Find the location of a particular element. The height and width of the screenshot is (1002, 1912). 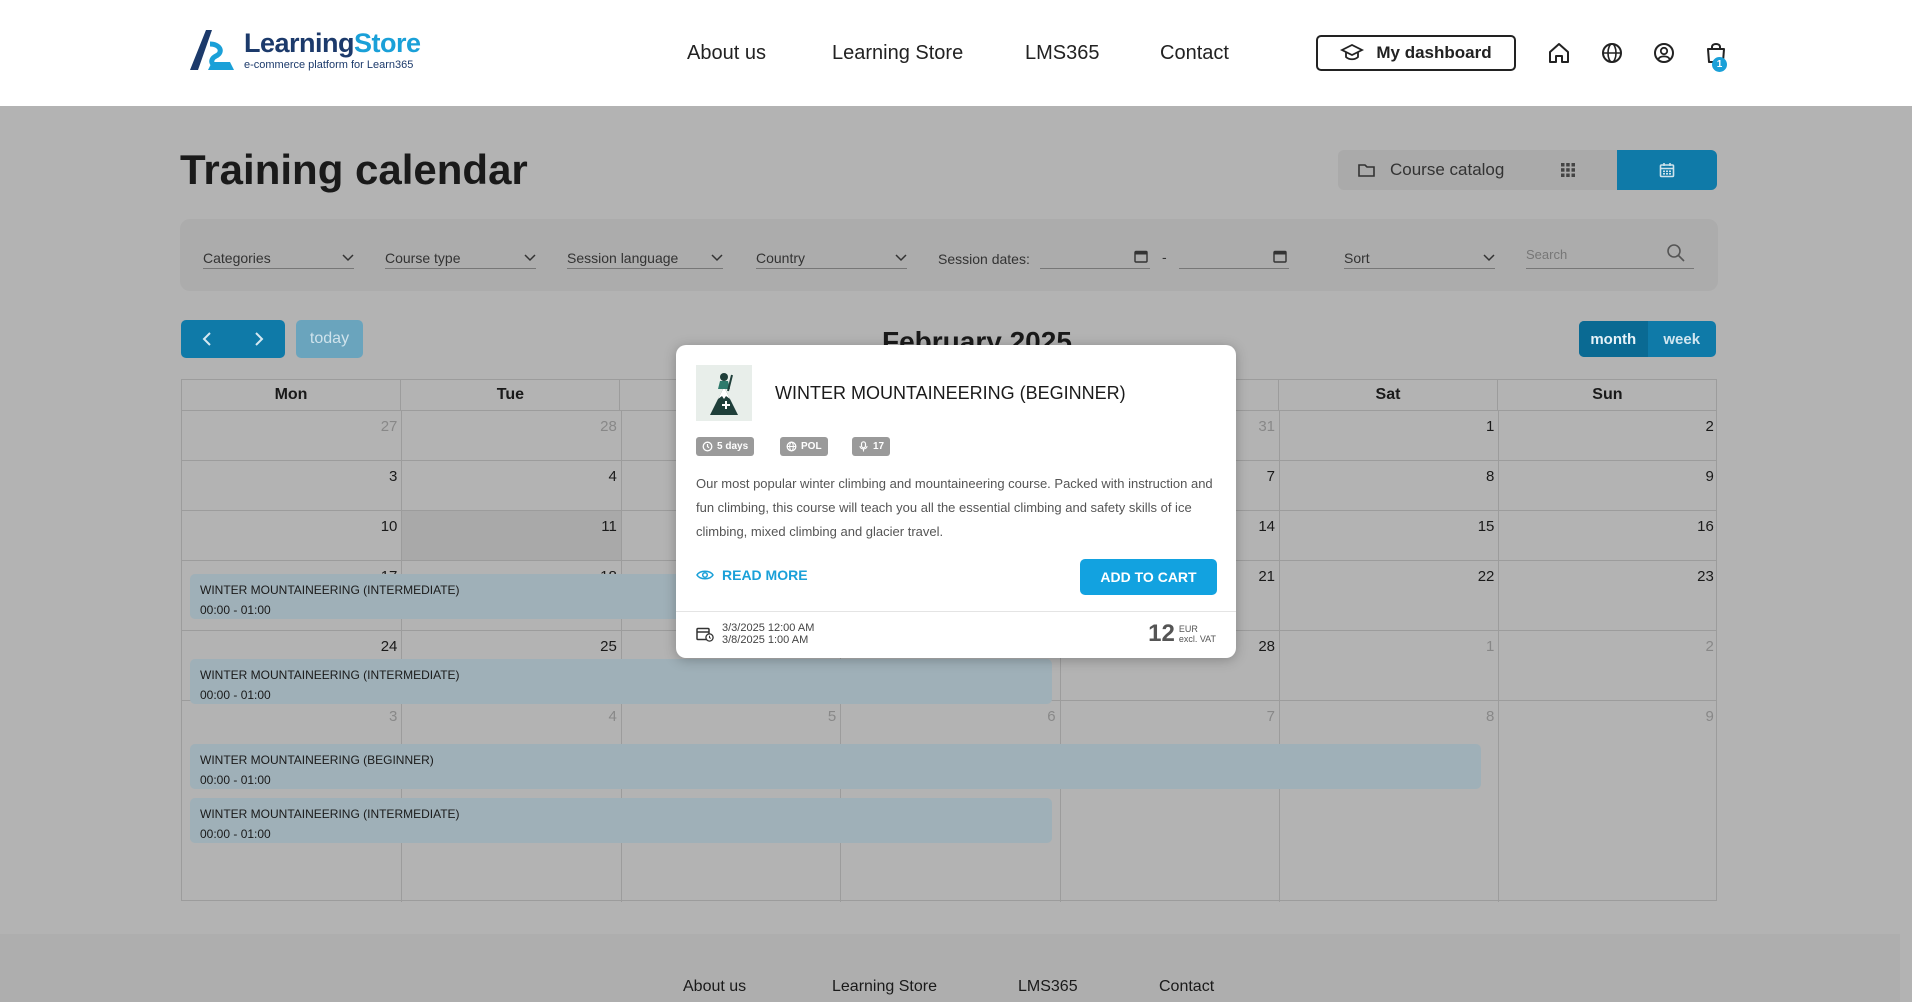

sort-select: Sort is located at coordinates (1419, 258).